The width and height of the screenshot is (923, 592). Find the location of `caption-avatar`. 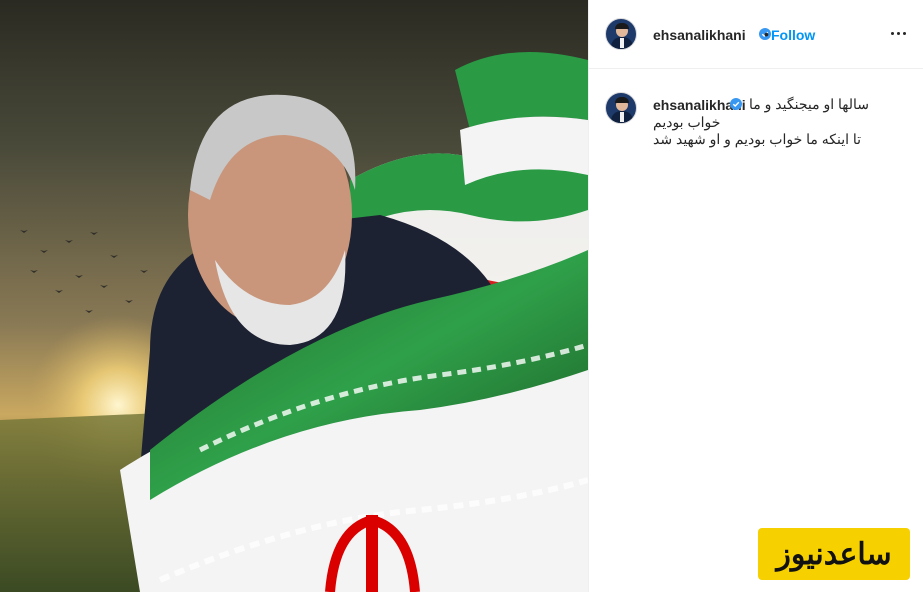

caption-avatar is located at coordinates (621, 108).